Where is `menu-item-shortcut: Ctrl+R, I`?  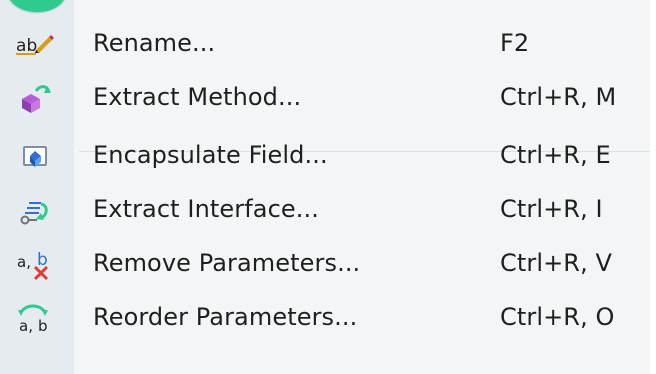
menu-item-shortcut: Ctrl+R, I is located at coordinates (551, 209).